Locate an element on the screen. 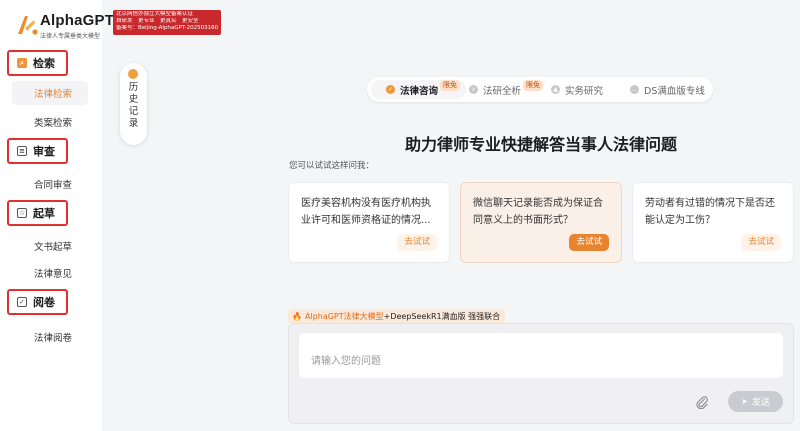 This screenshot has height=431, width=800. sidebar-category-label: 检索 is located at coordinates (44, 63).